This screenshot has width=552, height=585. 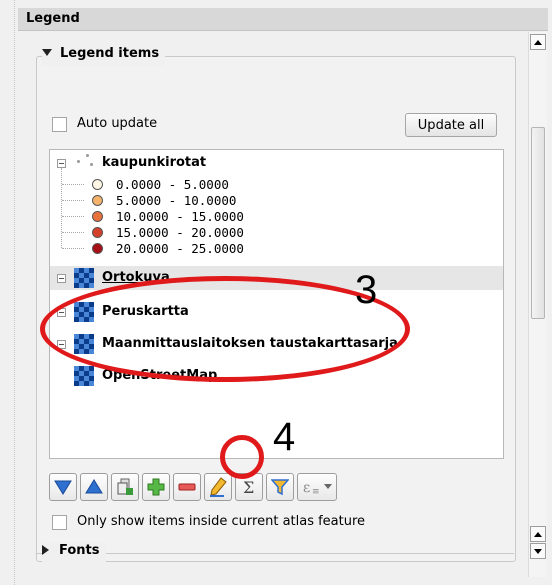 What do you see at coordinates (276, 278) in the screenshot?
I see `tree-row-ortokuva: Ortokuva` at bounding box center [276, 278].